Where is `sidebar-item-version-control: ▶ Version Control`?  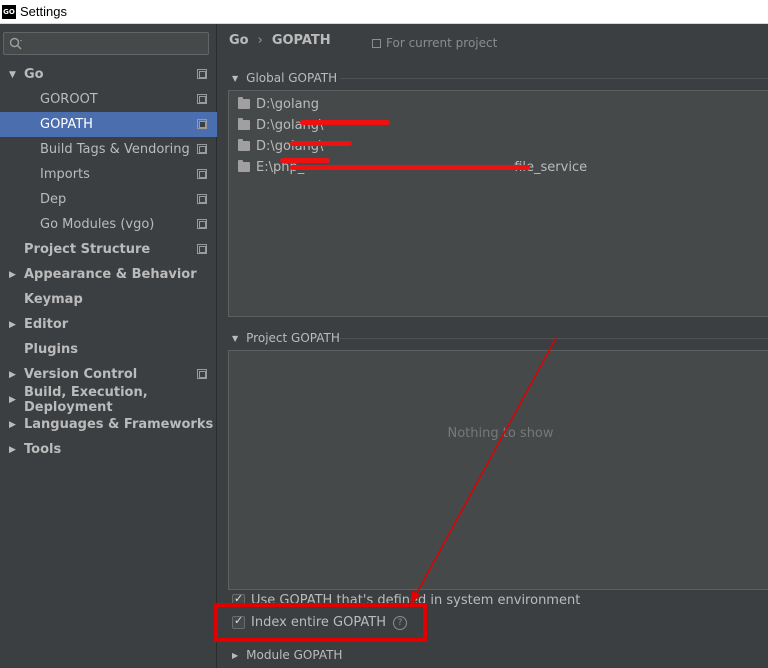 sidebar-item-version-control: ▶ Version Control is located at coordinates (108, 374).